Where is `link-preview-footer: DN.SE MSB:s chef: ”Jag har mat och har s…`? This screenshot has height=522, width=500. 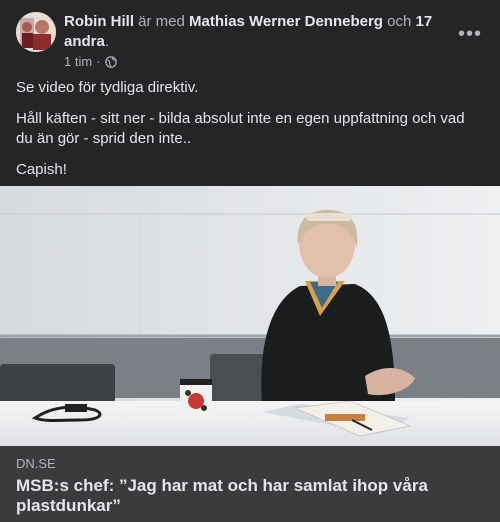 link-preview-footer: DN.SE MSB:s chef: ”Jag har mat och har s… is located at coordinates (250, 484).